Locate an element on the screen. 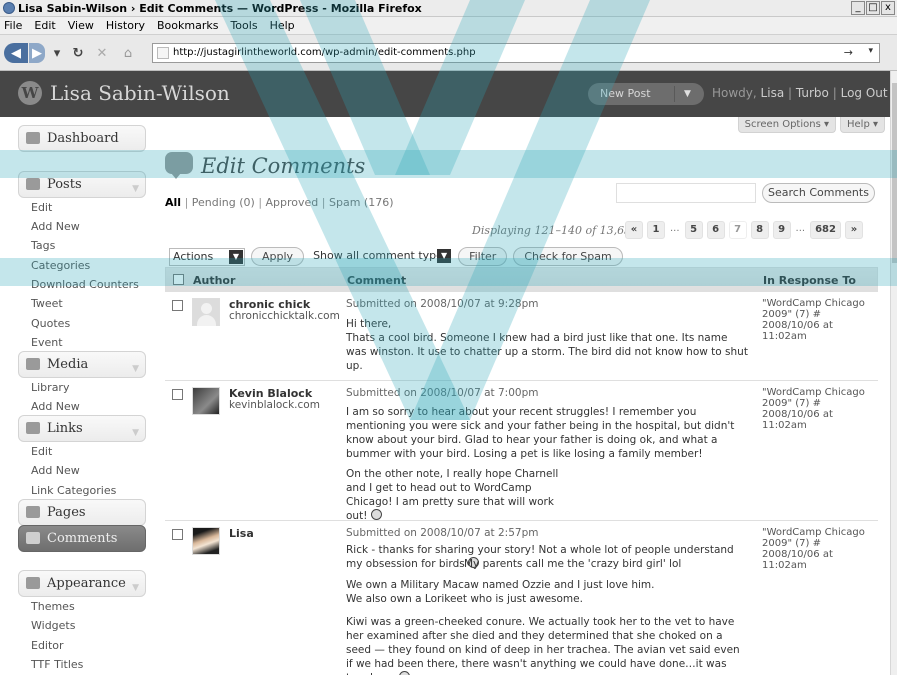  select-all-checkbox is located at coordinates (178, 279).